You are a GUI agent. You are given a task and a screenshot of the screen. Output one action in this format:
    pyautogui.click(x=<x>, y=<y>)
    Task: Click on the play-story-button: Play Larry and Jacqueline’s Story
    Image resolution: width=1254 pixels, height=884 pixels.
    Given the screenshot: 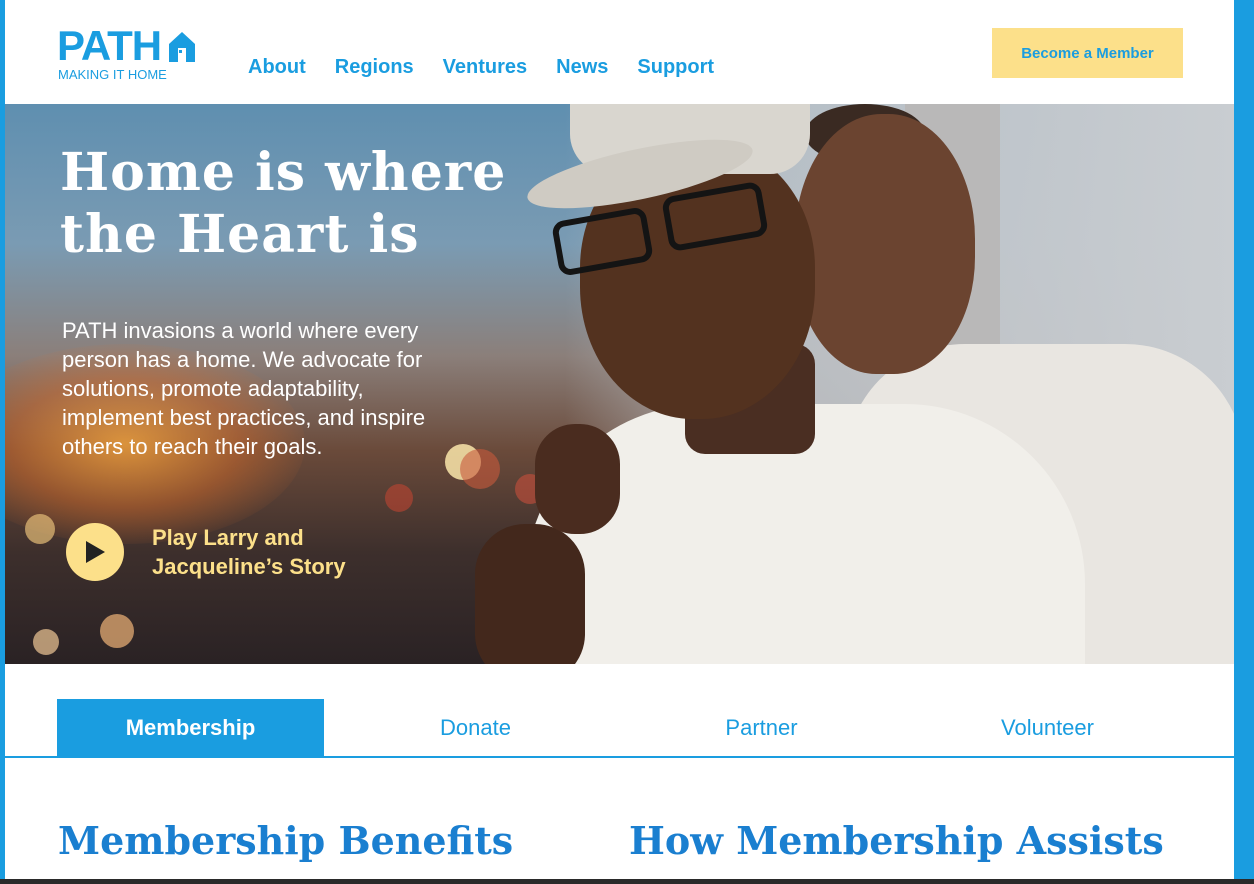 What is the action you would take?
    pyautogui.click(x=239, y=552)
    